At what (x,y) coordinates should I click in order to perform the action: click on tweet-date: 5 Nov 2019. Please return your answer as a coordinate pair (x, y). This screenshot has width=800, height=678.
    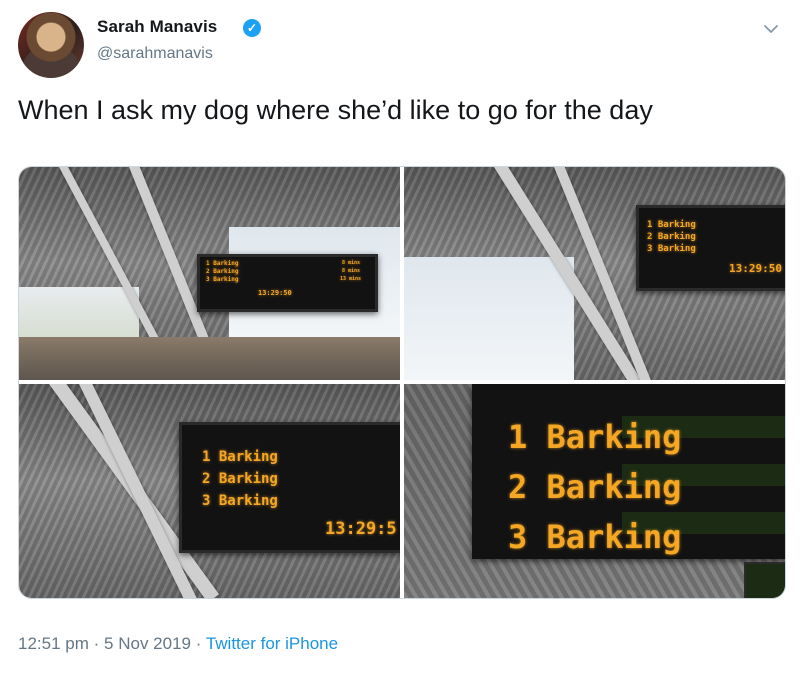
    Looking at the image, I should click on (147, 643).